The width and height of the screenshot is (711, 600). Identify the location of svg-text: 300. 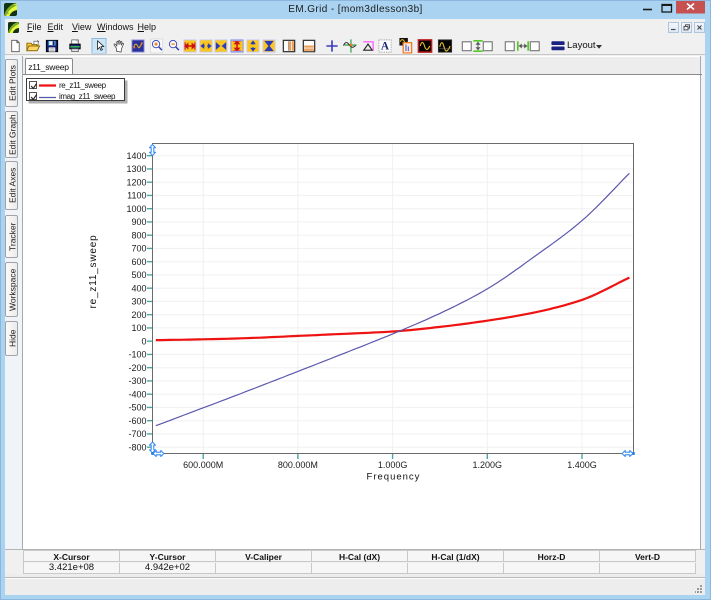
(138, 302).